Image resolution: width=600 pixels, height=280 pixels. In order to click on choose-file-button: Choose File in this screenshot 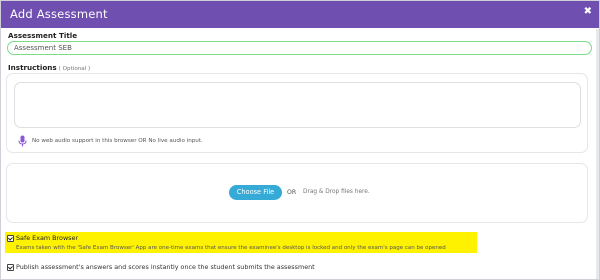, I will do `click(255, 192)`.